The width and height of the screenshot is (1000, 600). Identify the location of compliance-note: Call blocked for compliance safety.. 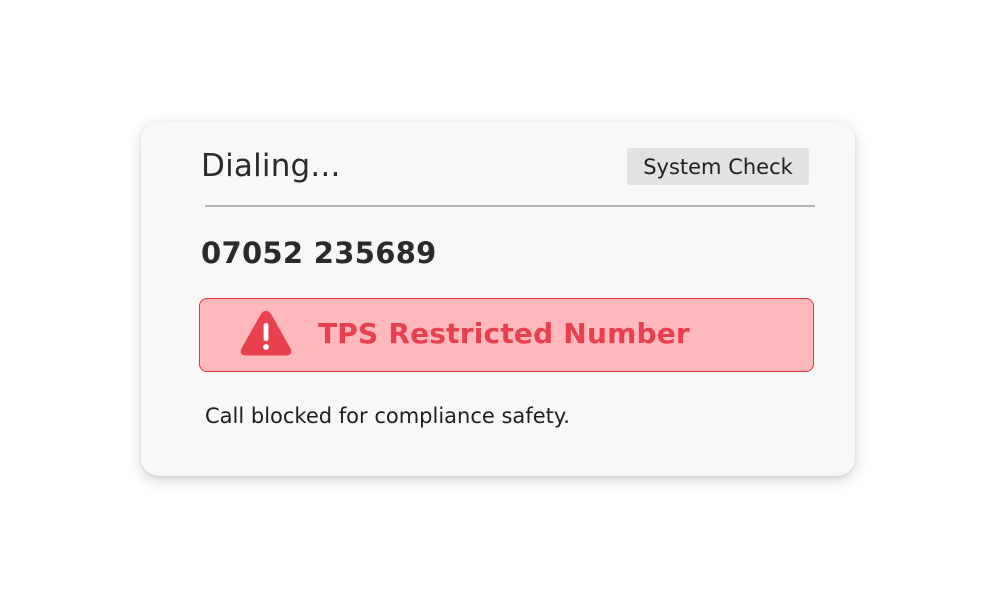
(387, 416).